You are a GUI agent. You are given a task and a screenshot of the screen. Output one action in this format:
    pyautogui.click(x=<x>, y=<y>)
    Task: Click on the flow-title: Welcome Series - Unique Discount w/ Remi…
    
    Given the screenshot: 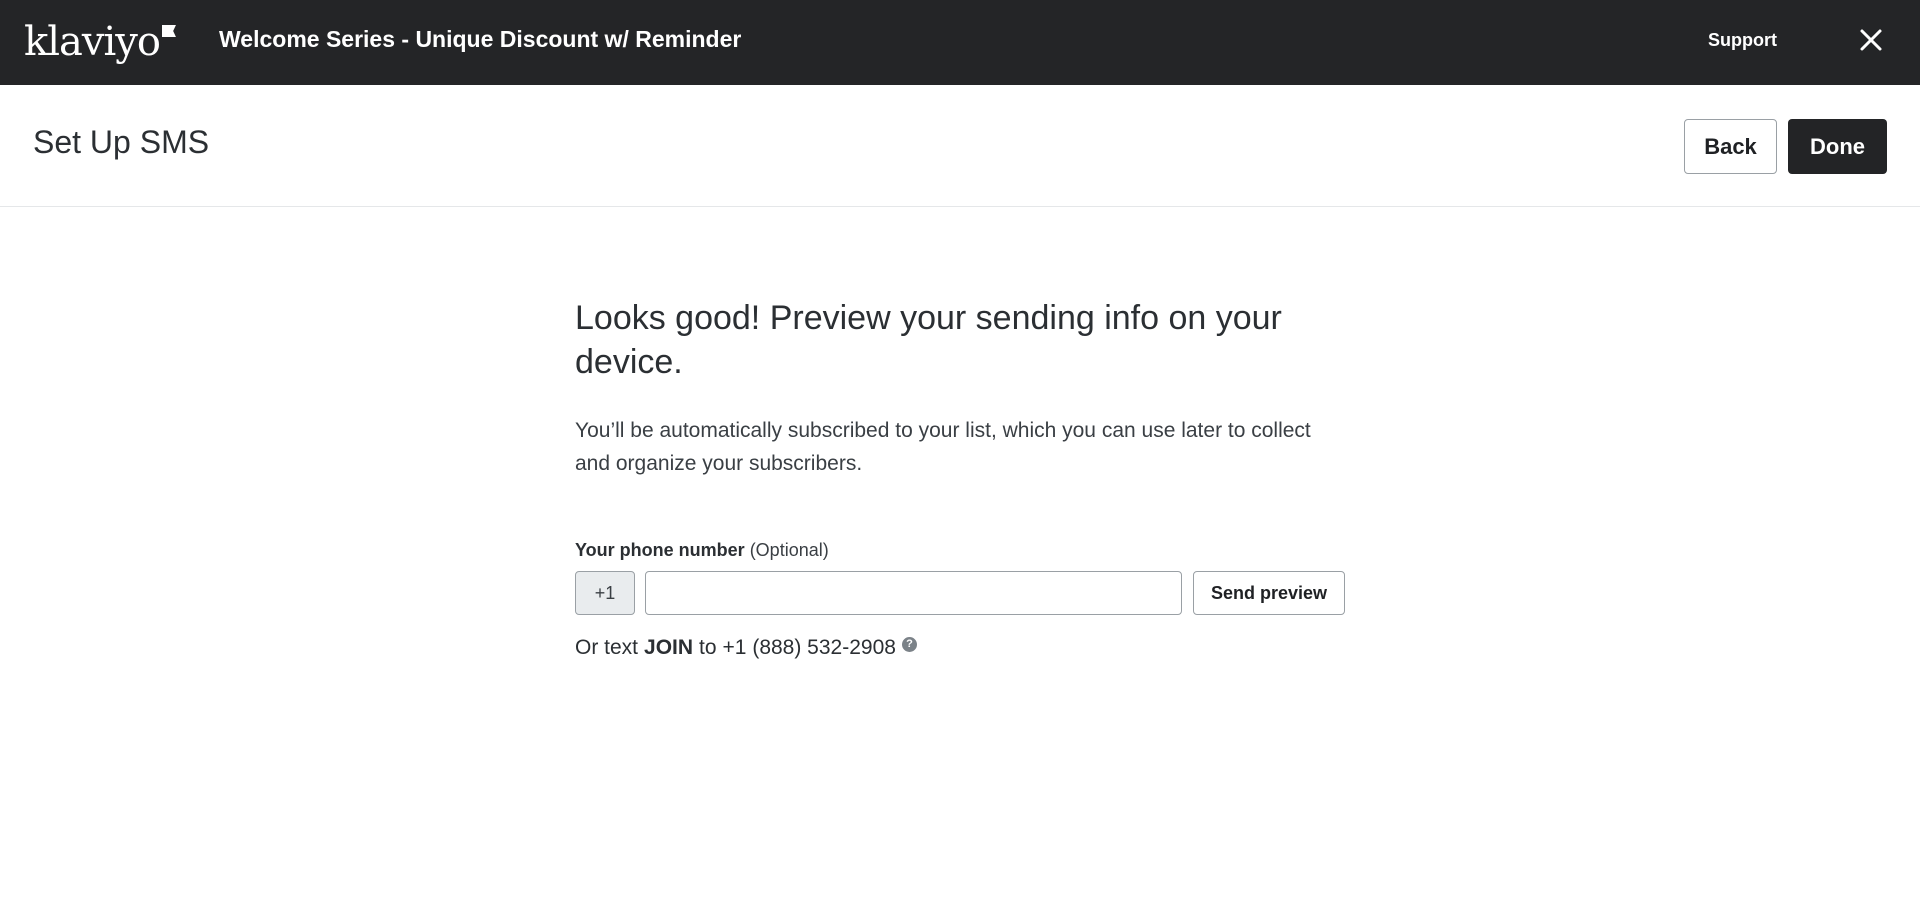 What is the action you would take?
    pyautogui.click(x=480, y=39)
    